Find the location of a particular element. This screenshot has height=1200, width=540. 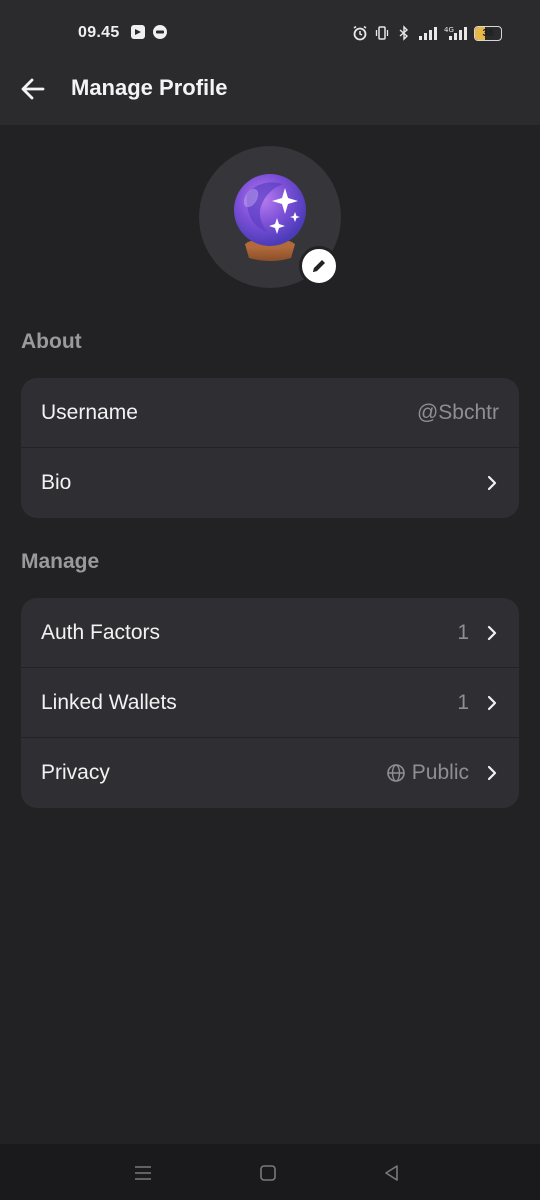

username-label: Username is located at coordinates (89, 412).